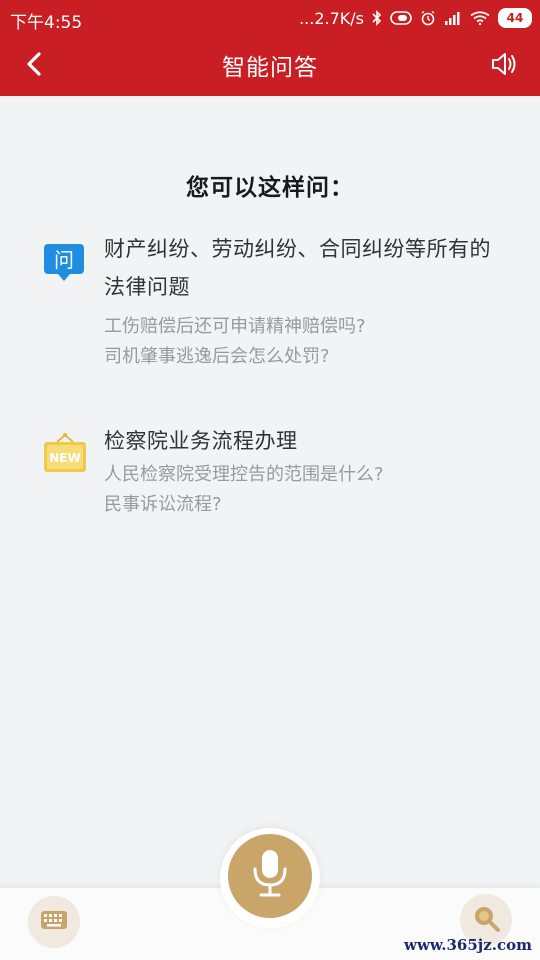 The width and height of the screenshot is (540, 960). Describe the element at coordinates (377, 18) in the screenshot. I see `bluetooth-icon` at that location.